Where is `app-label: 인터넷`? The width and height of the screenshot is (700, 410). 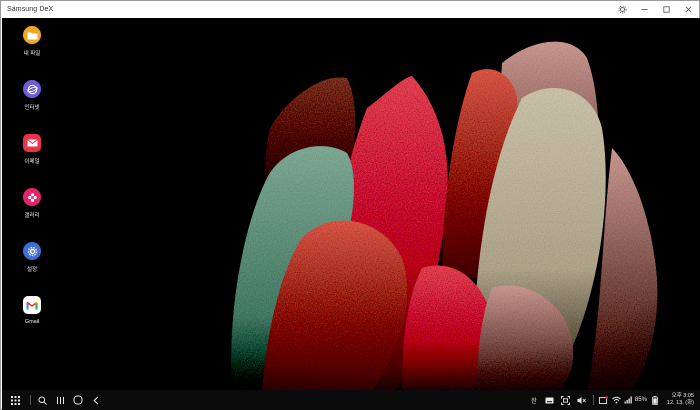 app-label: 인터넷 is located at coordinates (32, 108).